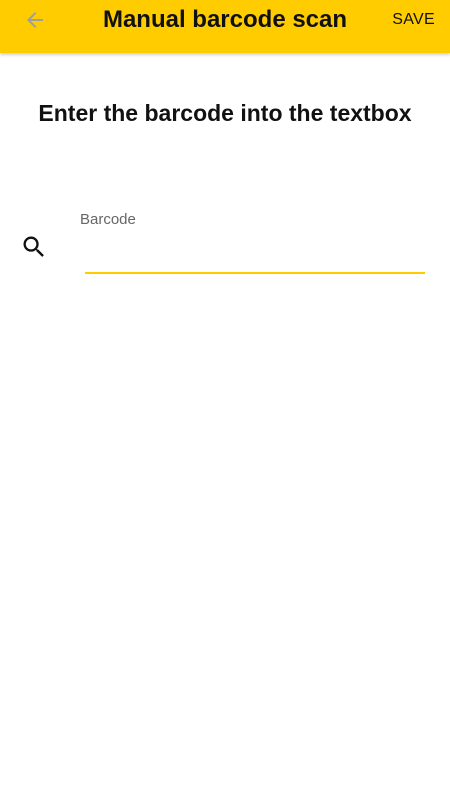  Describe the element at coordinates (225, 113) in the screenshot. I see `instruction-text: Enter the barcode into the textbox` at that location.